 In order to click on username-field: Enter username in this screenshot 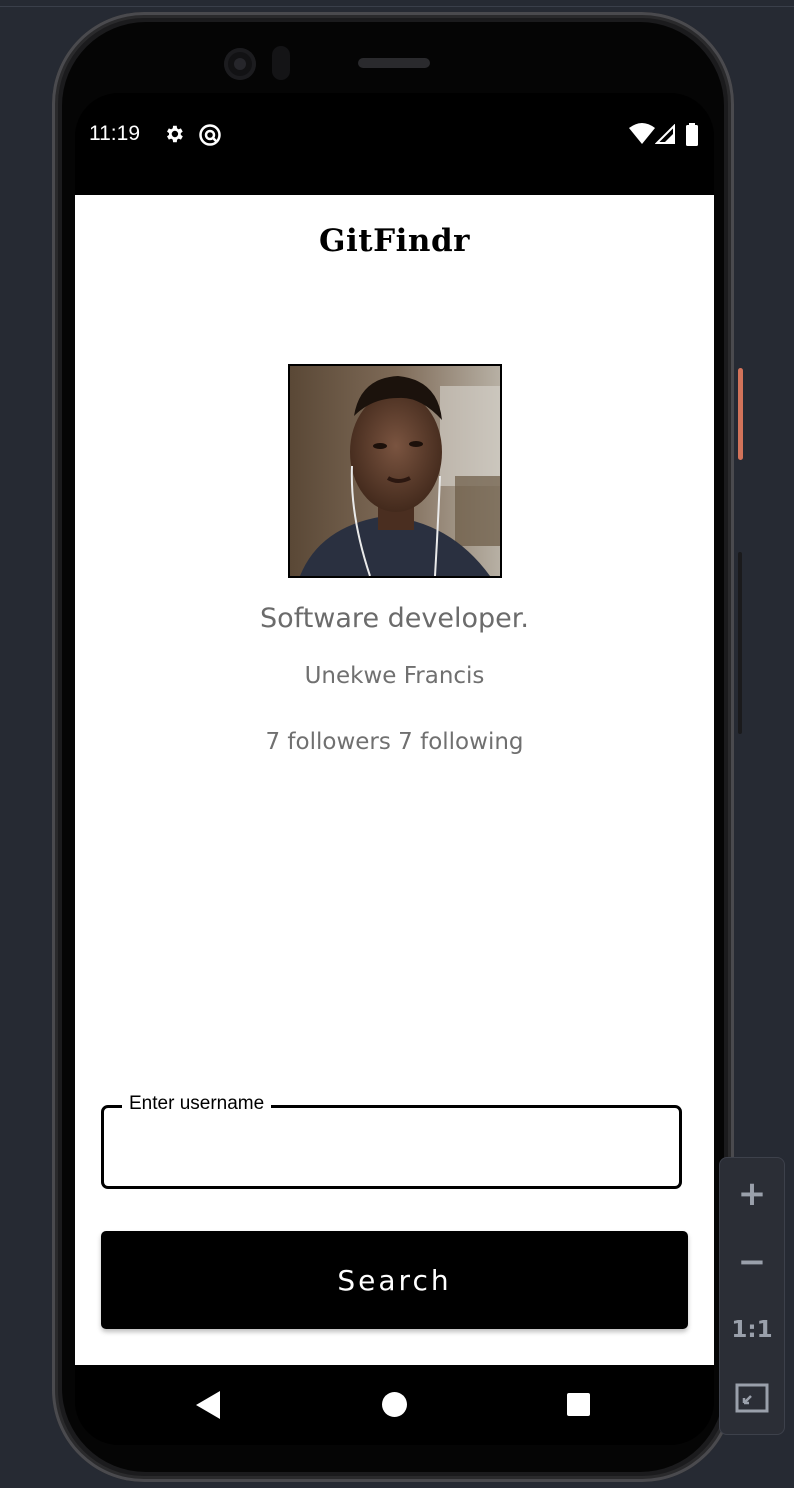, I will do `click(391, 1140)`.